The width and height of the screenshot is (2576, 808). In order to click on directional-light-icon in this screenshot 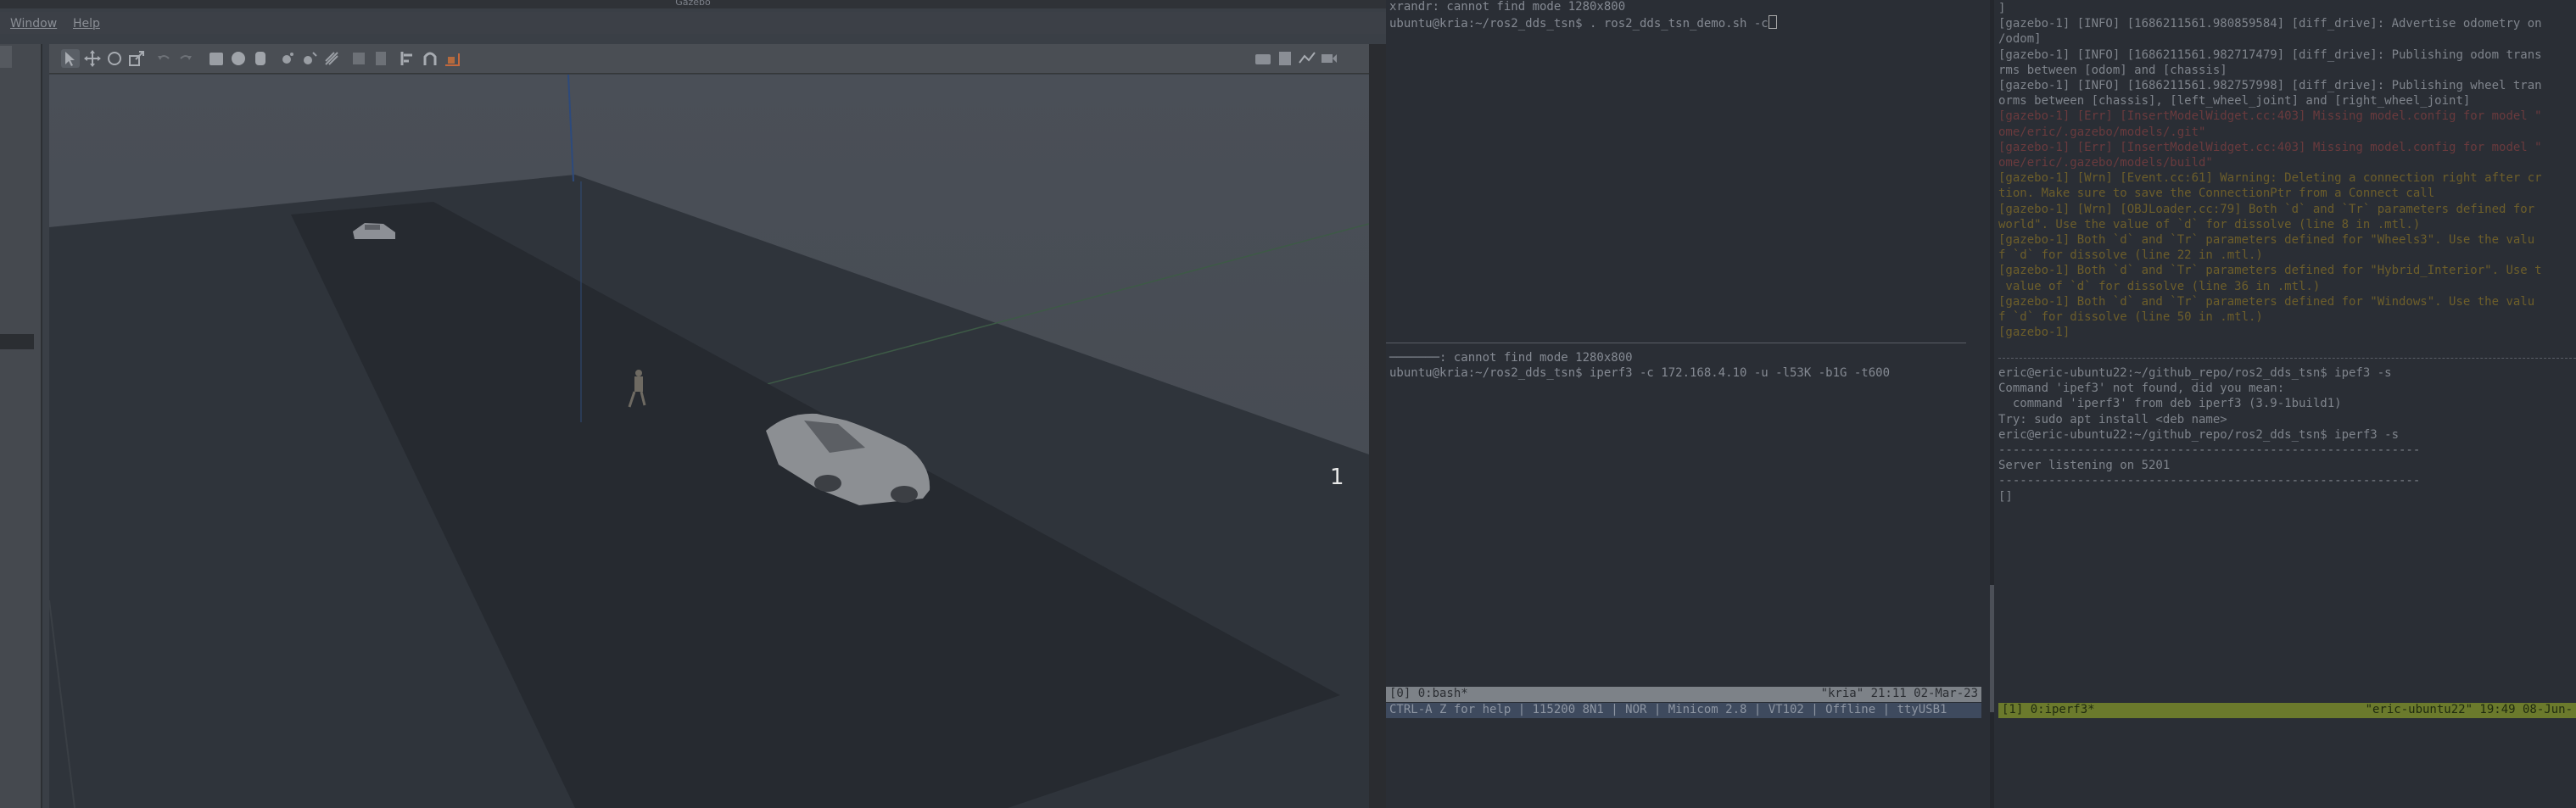, I will do `click(331, 58)`.